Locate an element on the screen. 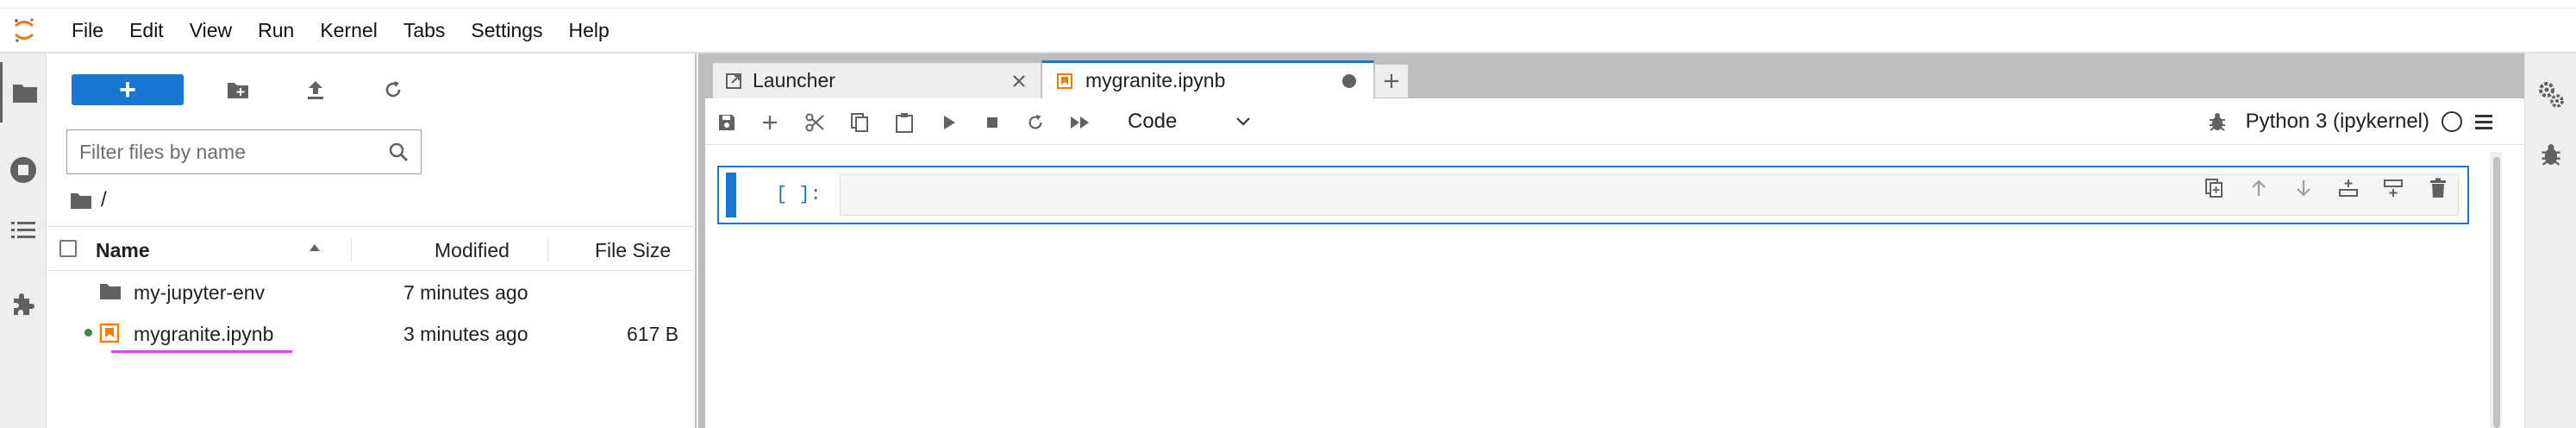 The width and height of the screenshot is (2576, 428). upload-button is located at coordinates (316, 89).